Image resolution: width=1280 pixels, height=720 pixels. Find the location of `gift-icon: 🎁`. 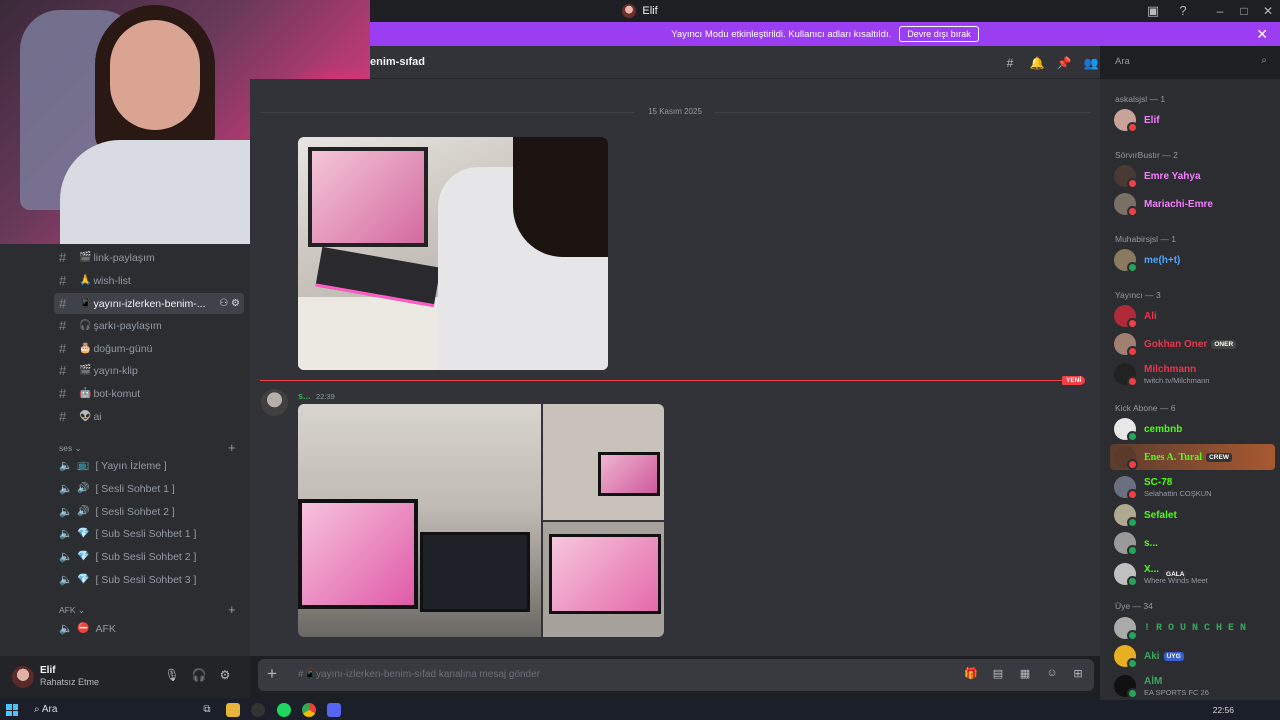

gift-icon: 🎁 is located at coordinates (971, 673).